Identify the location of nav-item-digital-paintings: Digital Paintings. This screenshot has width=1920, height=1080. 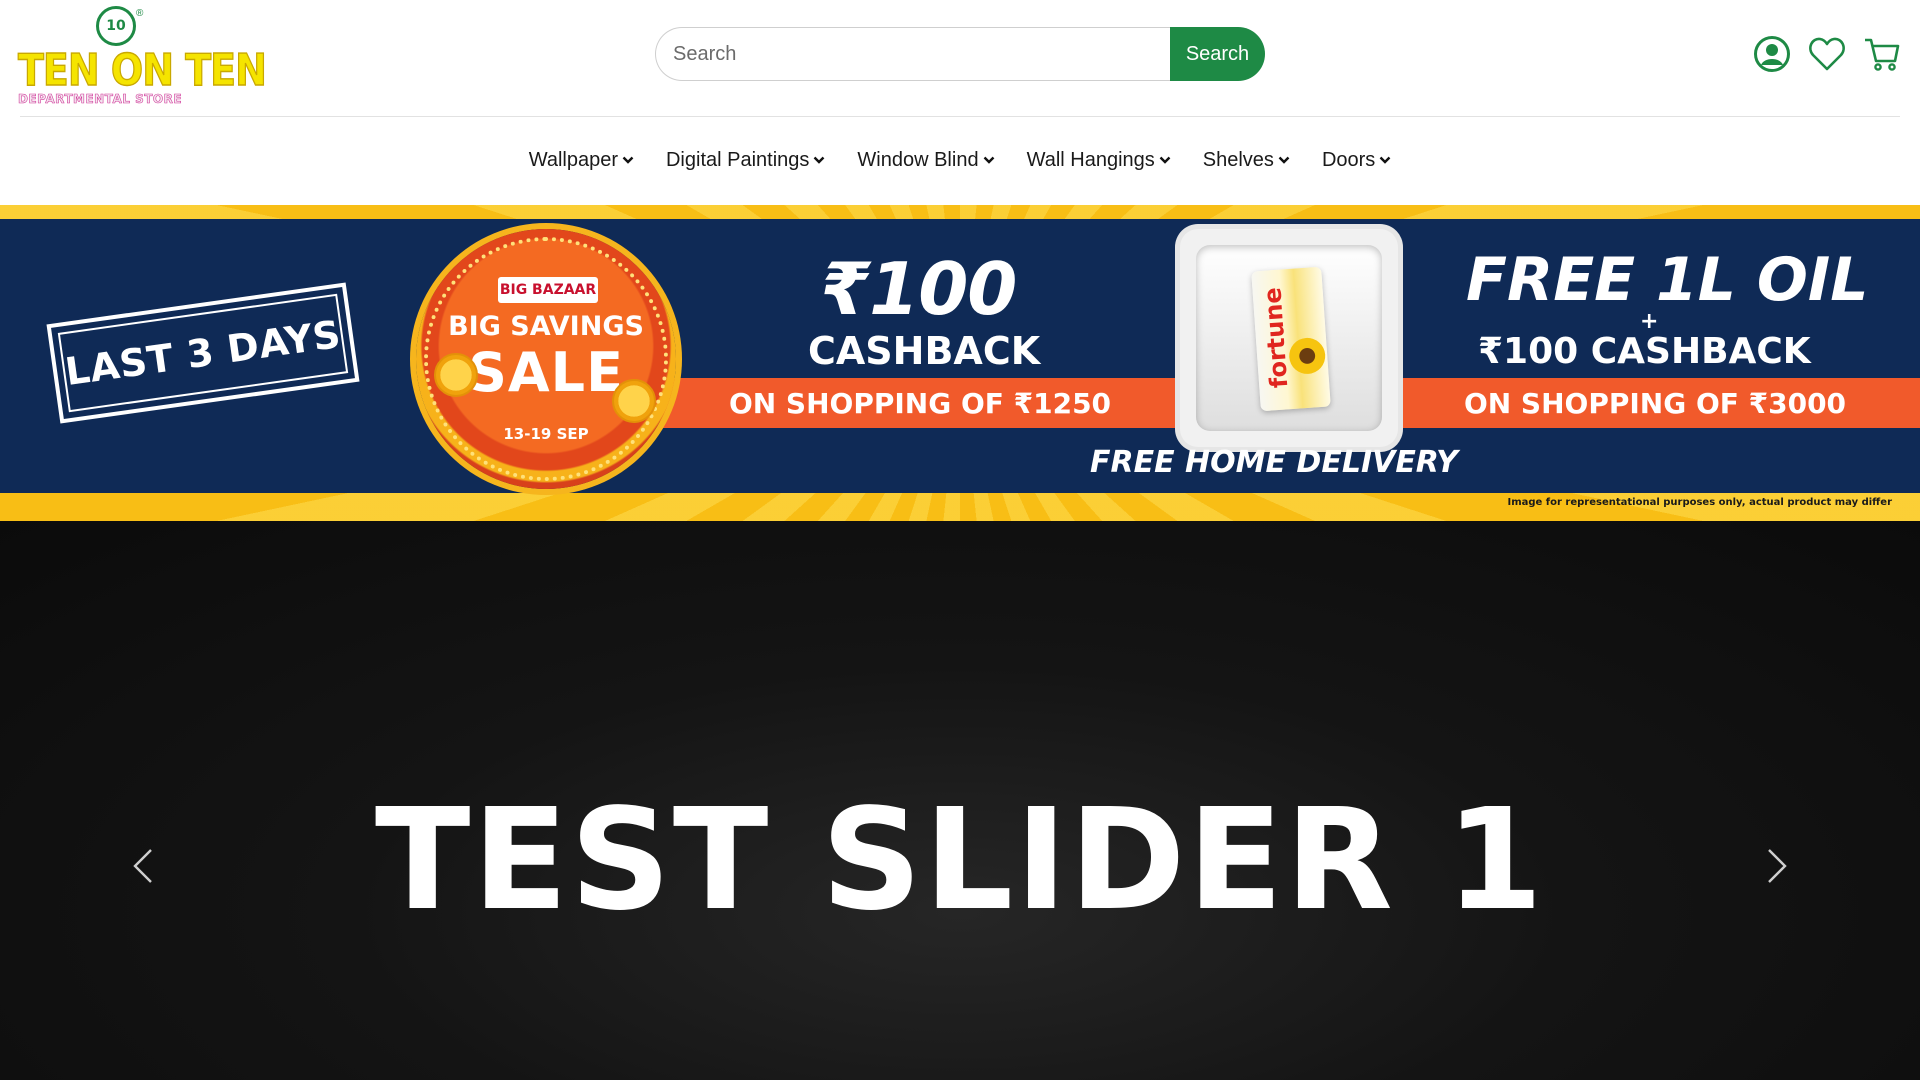
(745, 160).